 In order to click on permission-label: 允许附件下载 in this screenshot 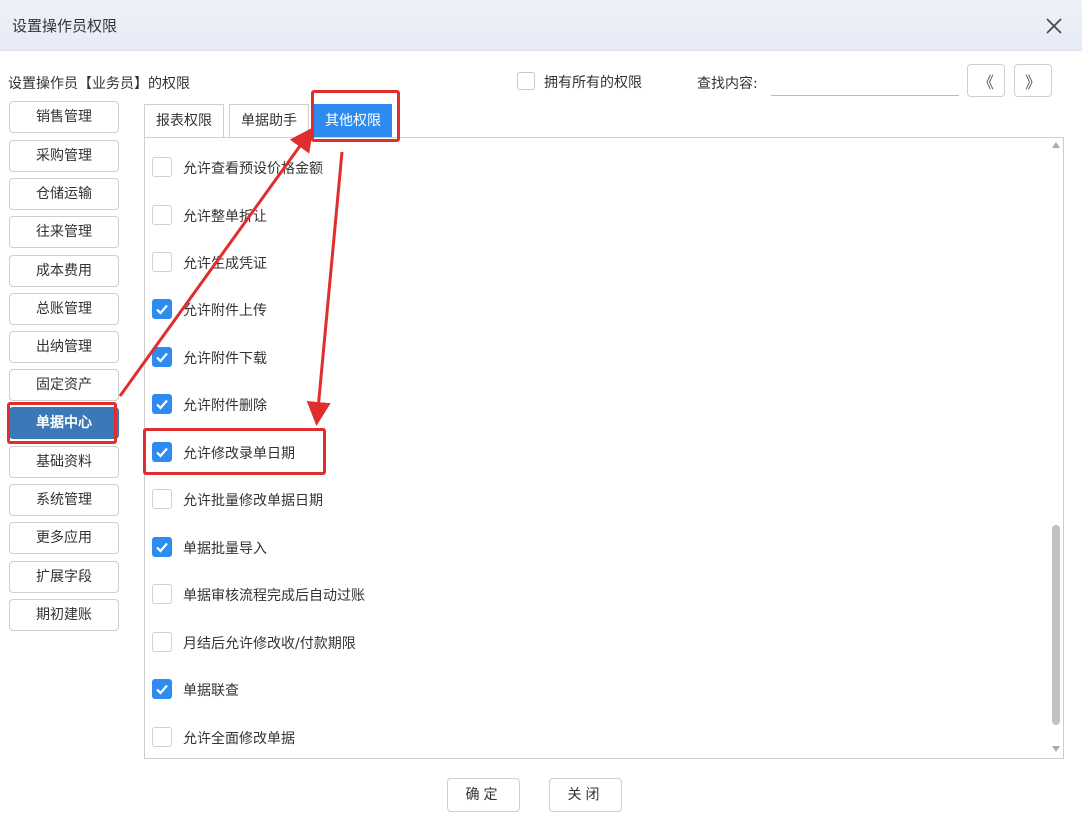, I will do `click(225, 359)`.